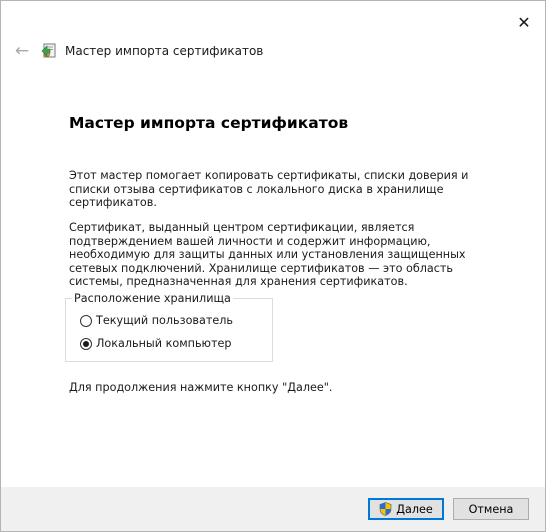  What do you see at coordinates (273, 509) in the screenshot?
I see `button-bar: Далее Отмена` at bounding box center [273, 509].